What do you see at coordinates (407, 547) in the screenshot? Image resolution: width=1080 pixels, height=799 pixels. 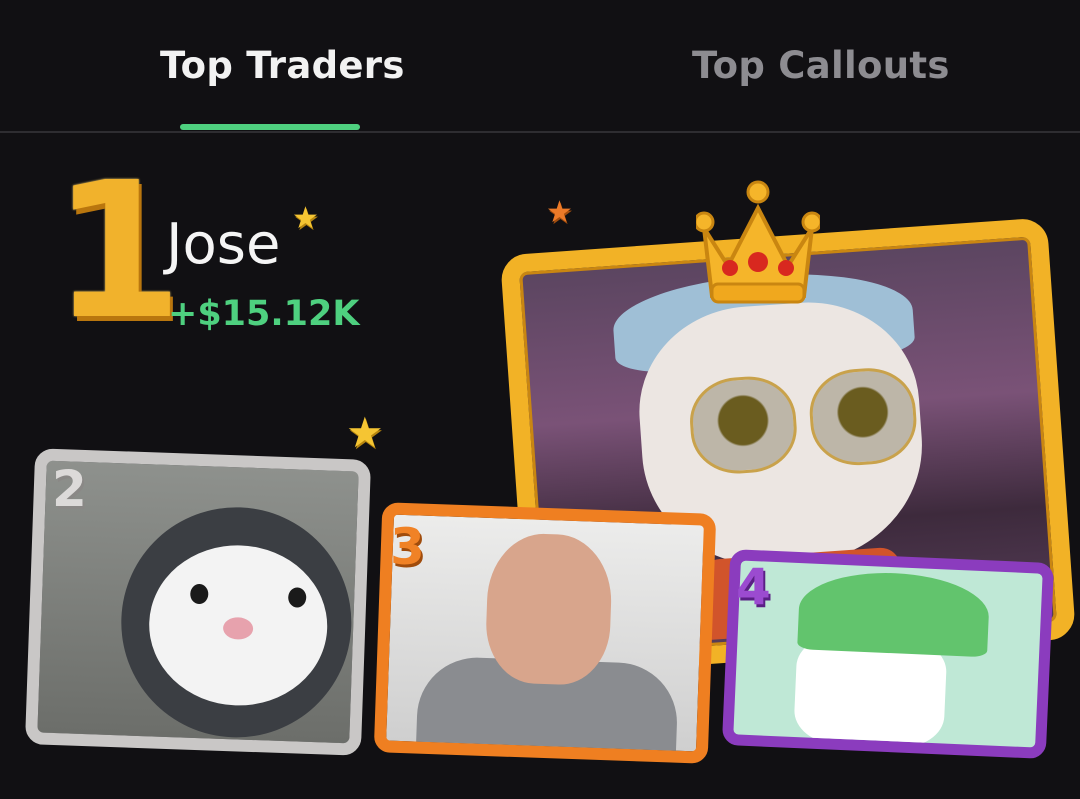 I see `rank-badge-3: 3` at bounding box center [407, 547].